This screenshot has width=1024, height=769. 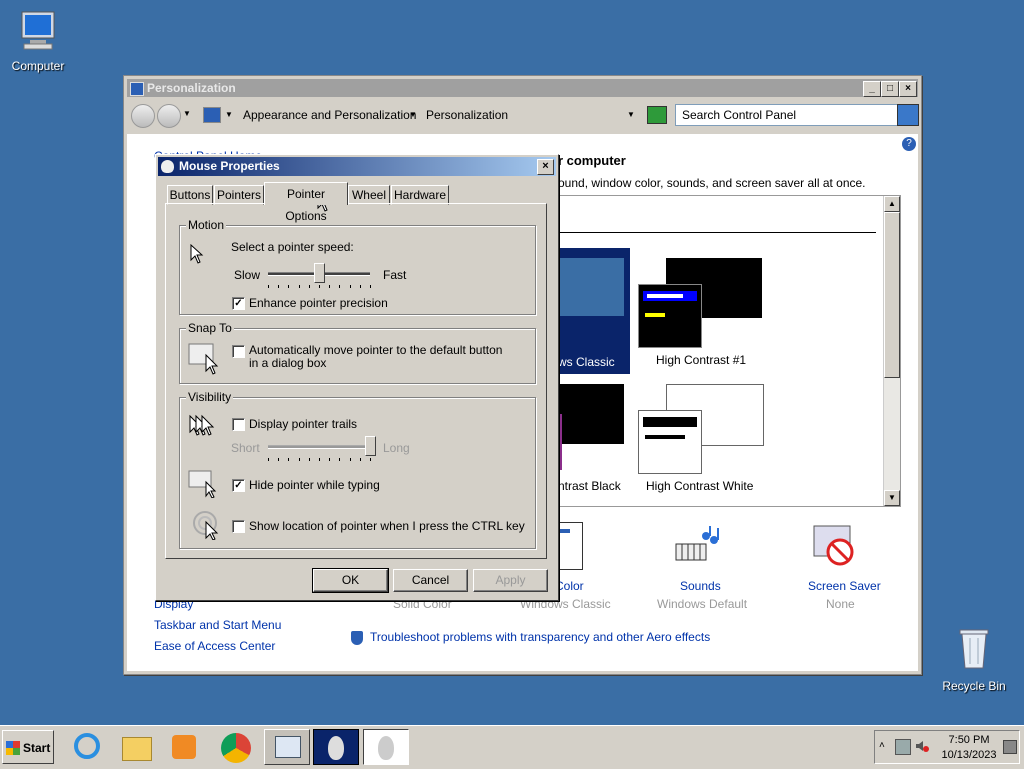 I want to click on breadcrumb-item: Personalization, so click(x=467, y=115).